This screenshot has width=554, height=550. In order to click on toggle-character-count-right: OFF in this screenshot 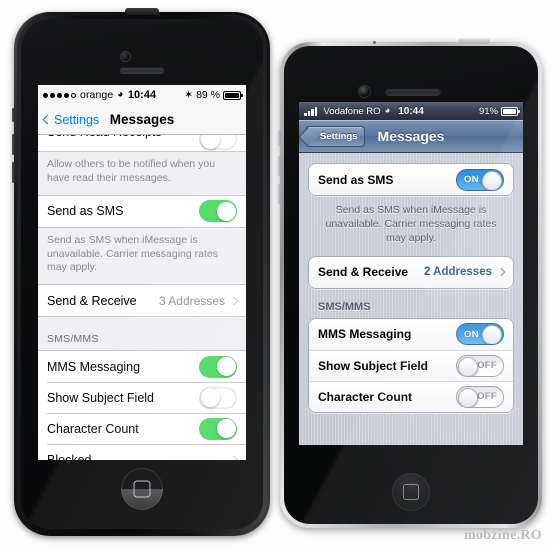, I will do `click(480, 396)`.